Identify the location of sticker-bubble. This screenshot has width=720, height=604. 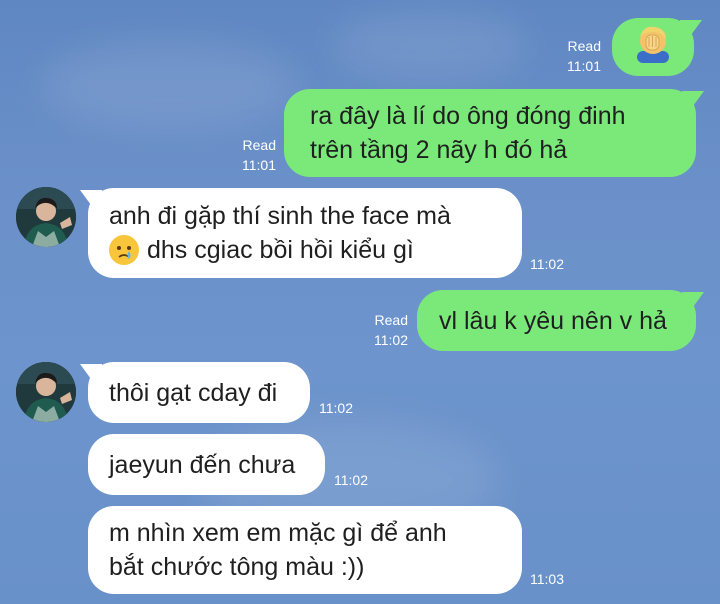
(653, 47).